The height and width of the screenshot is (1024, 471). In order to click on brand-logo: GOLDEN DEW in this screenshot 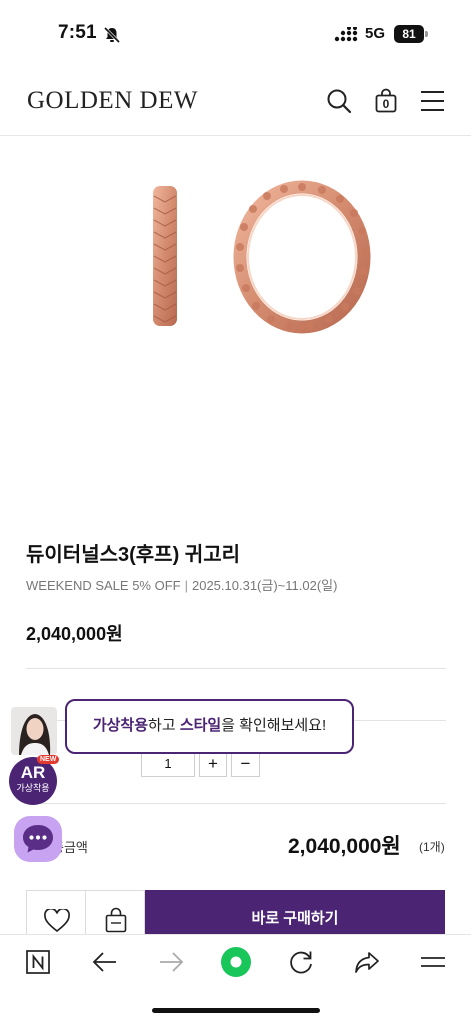, I will do `click(112, 101)`.